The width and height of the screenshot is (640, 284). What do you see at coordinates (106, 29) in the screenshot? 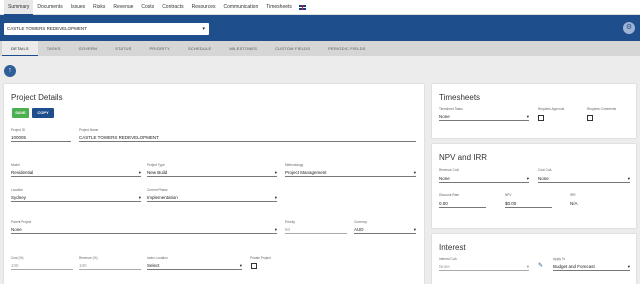
I see `project-select: CASTLE TOWERS REDEVELOPMENT ▾` at bounding box center [106, 29].